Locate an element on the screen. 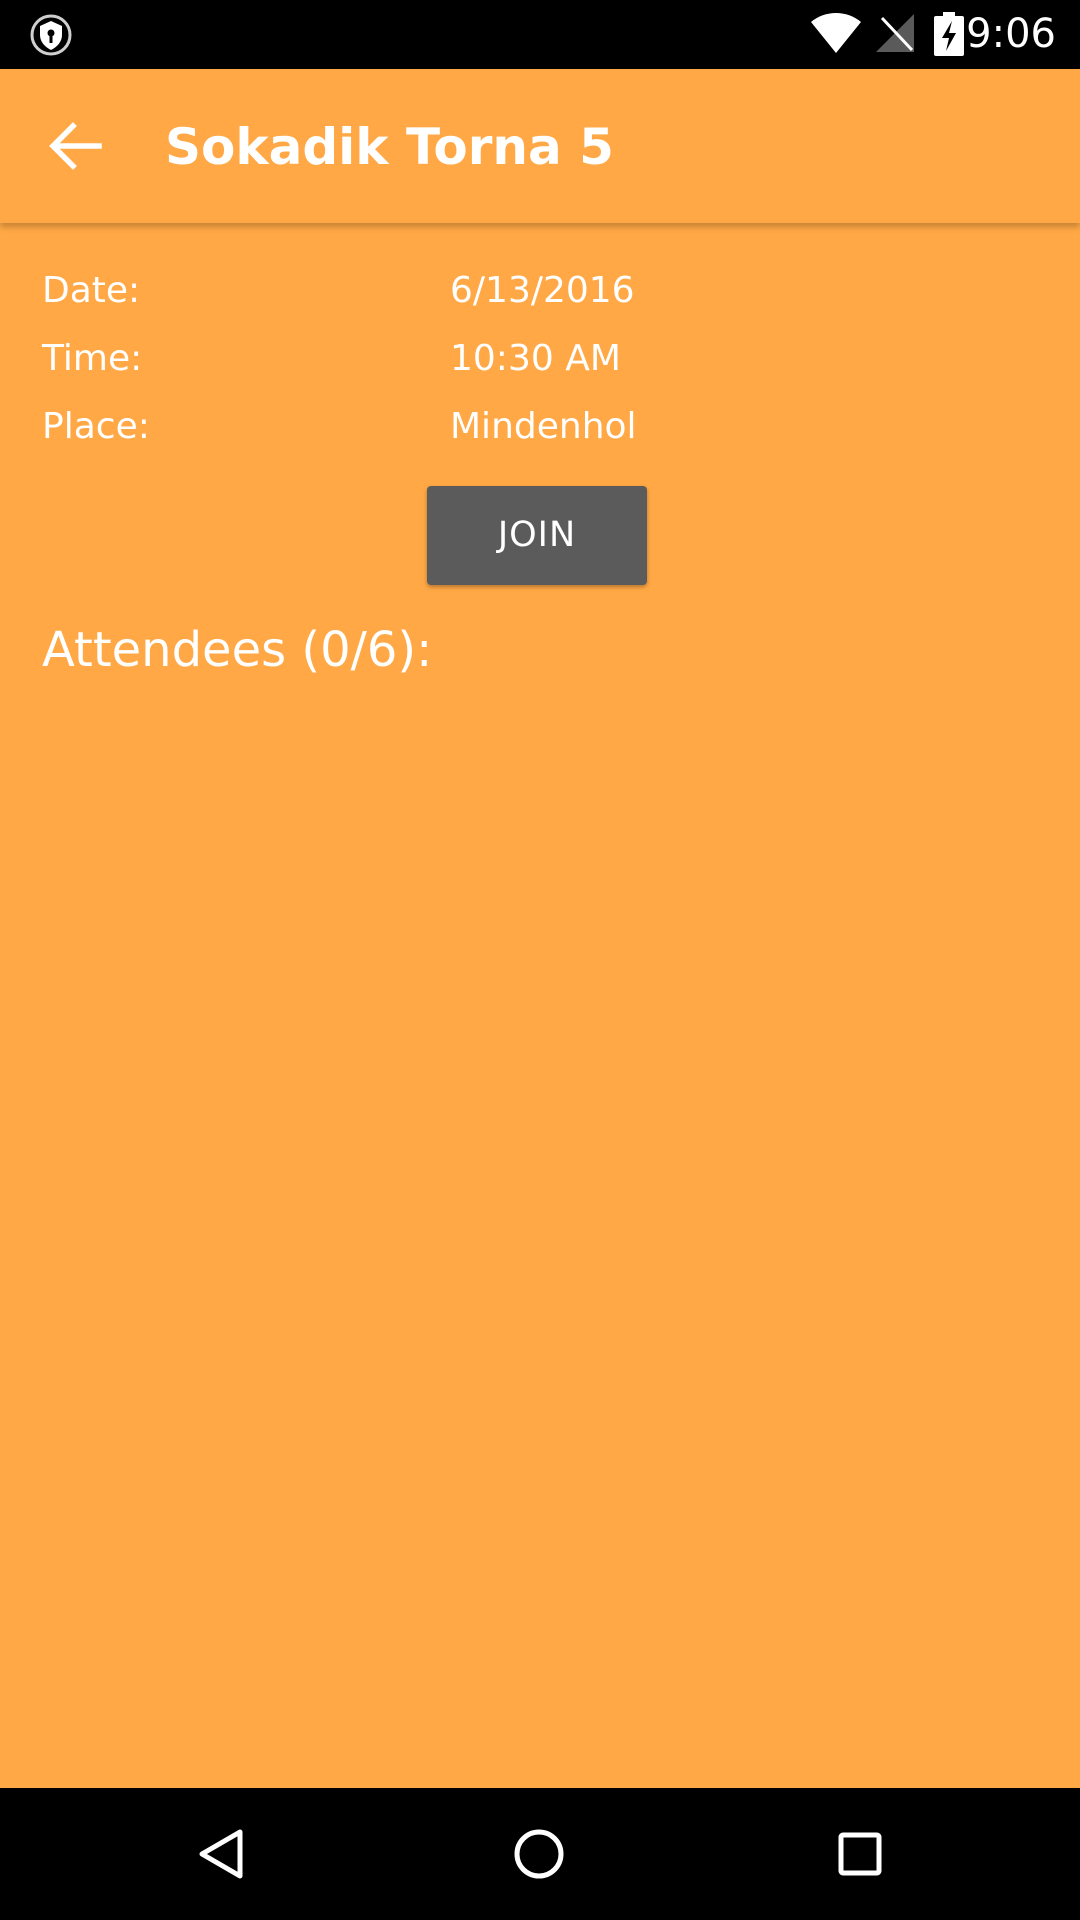 This screenshot has height=1920, width=1080. nav-home-icon is located at coordinates (539, 1854).